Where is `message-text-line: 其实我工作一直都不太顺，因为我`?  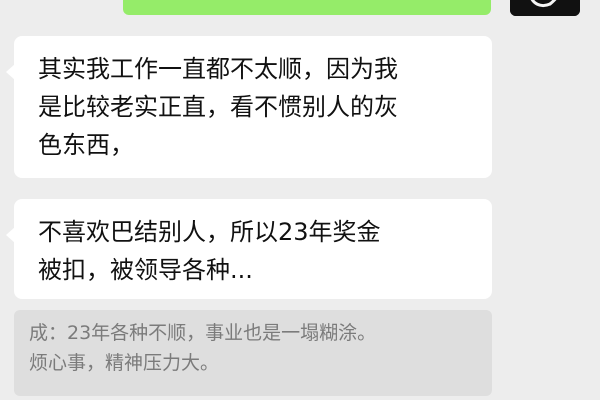
message-text-line: 其实我工作一直都不太顺，因为我 is located at coordinates (218, 69).